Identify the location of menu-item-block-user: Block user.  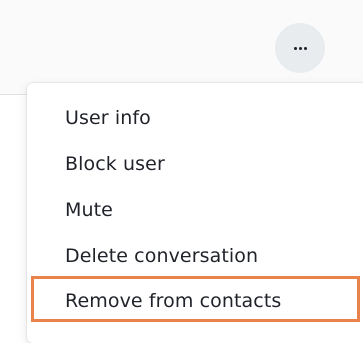
(195, 164).